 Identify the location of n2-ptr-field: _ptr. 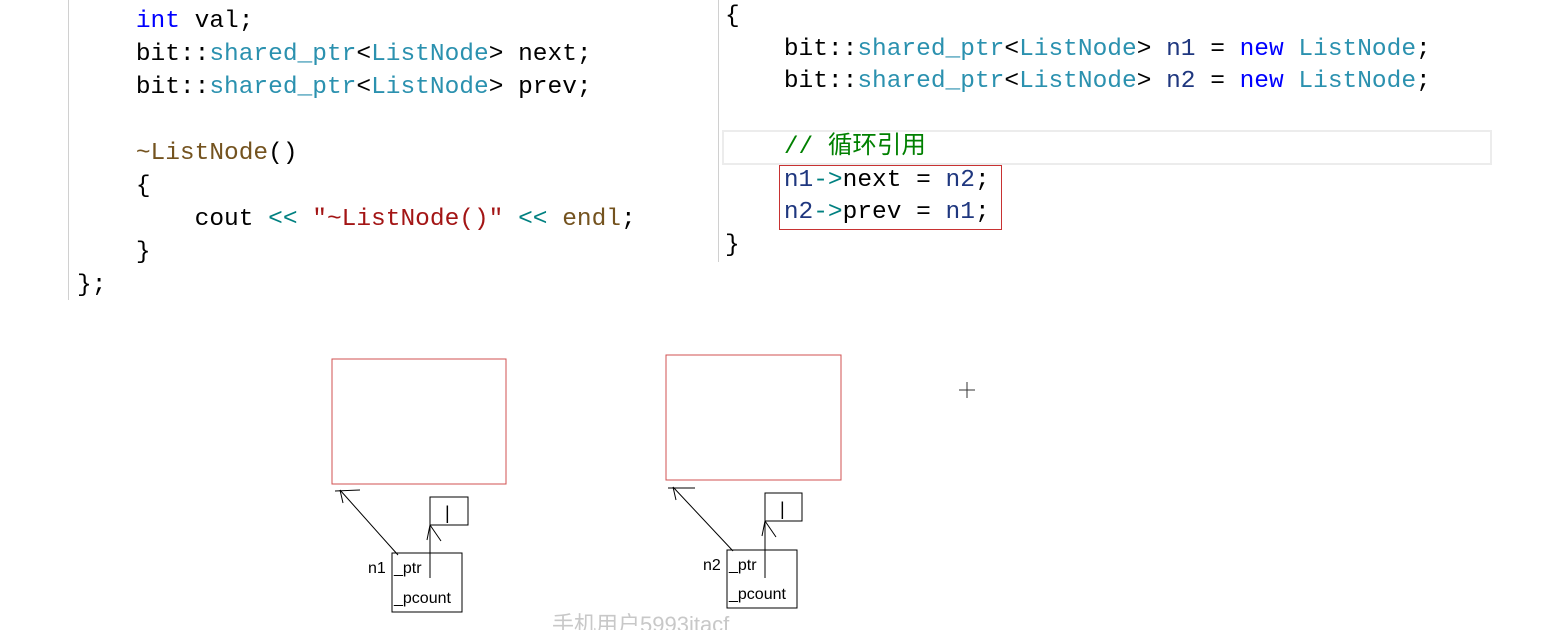
(742, 565).